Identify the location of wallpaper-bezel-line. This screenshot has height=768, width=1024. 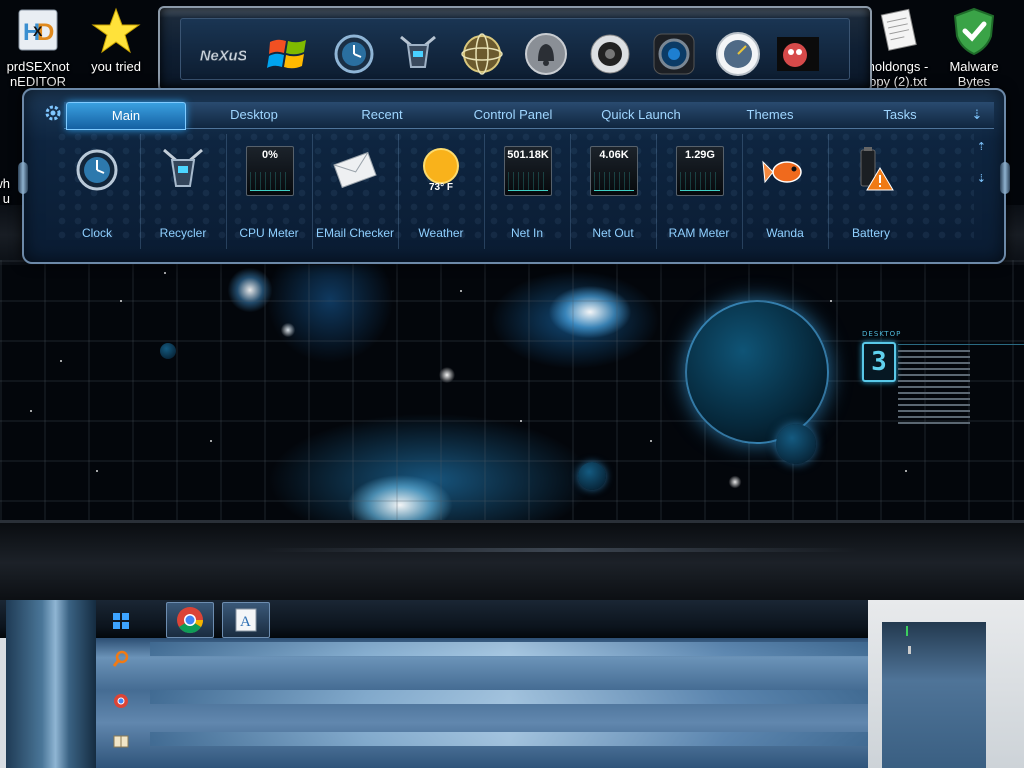
(560, 550).